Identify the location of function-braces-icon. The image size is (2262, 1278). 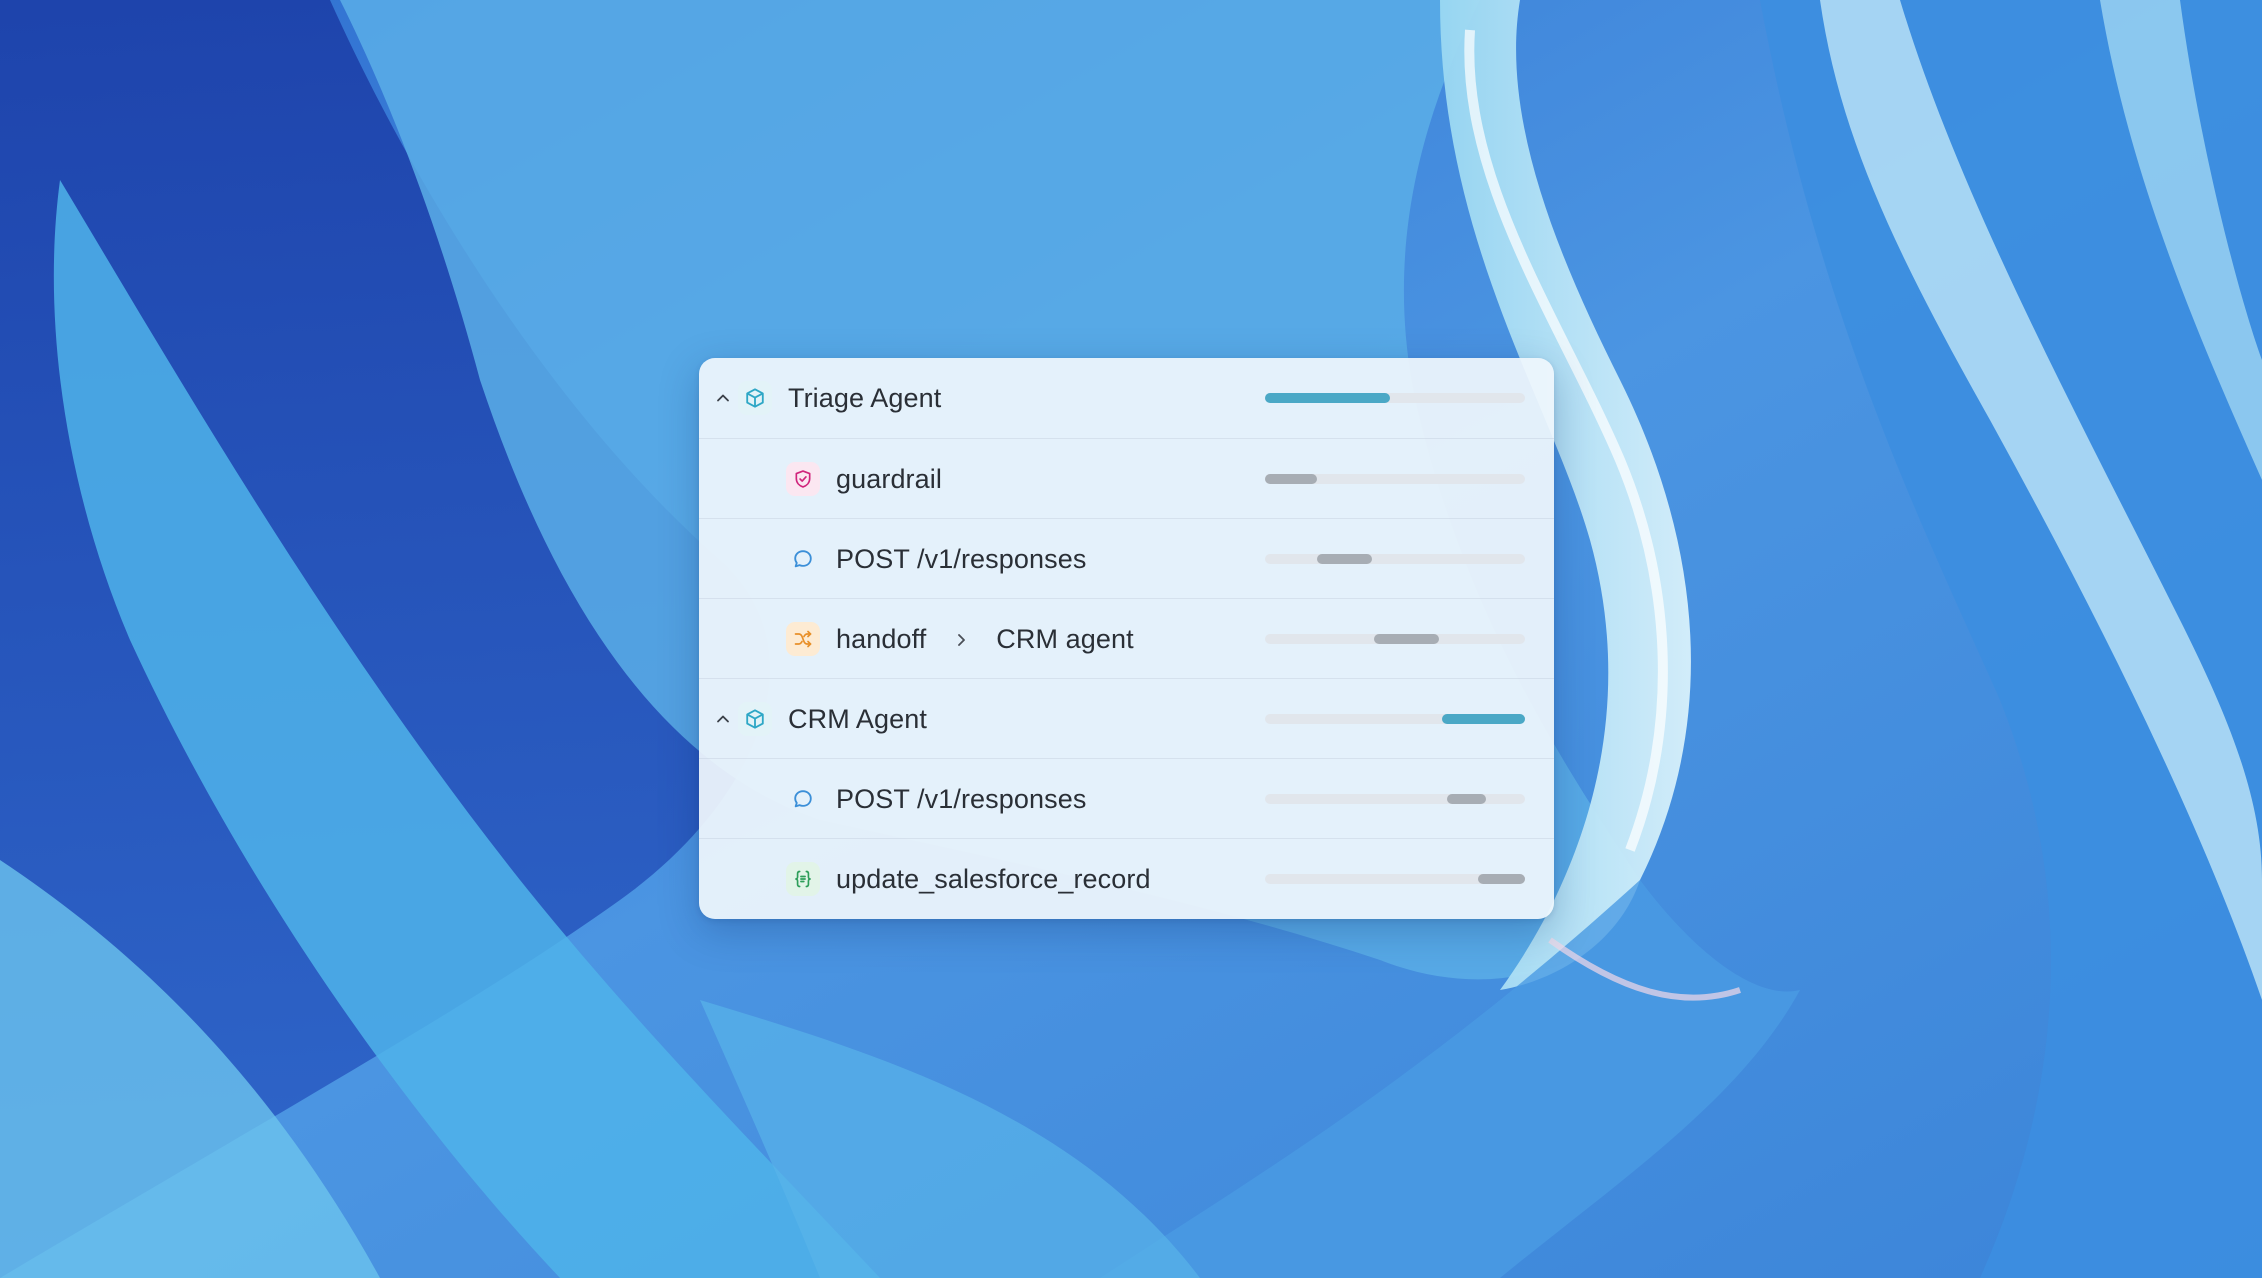
(803, 879).